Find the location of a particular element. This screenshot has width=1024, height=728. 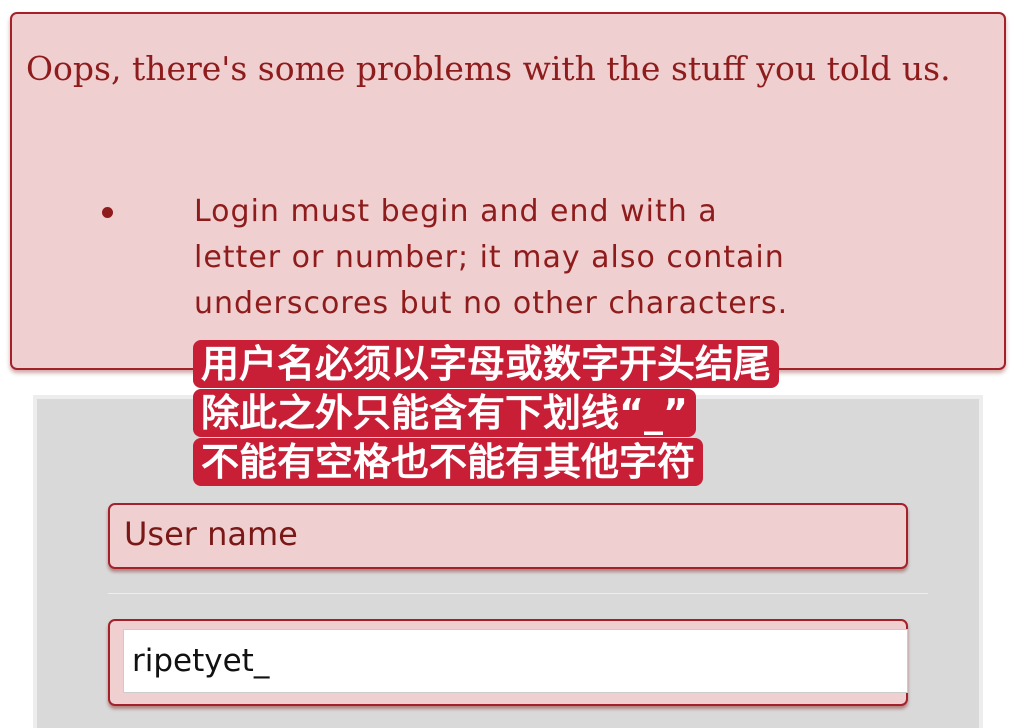

caption-line: 除此之外只能含有下划线“_” is located at coordinates (444, 413).